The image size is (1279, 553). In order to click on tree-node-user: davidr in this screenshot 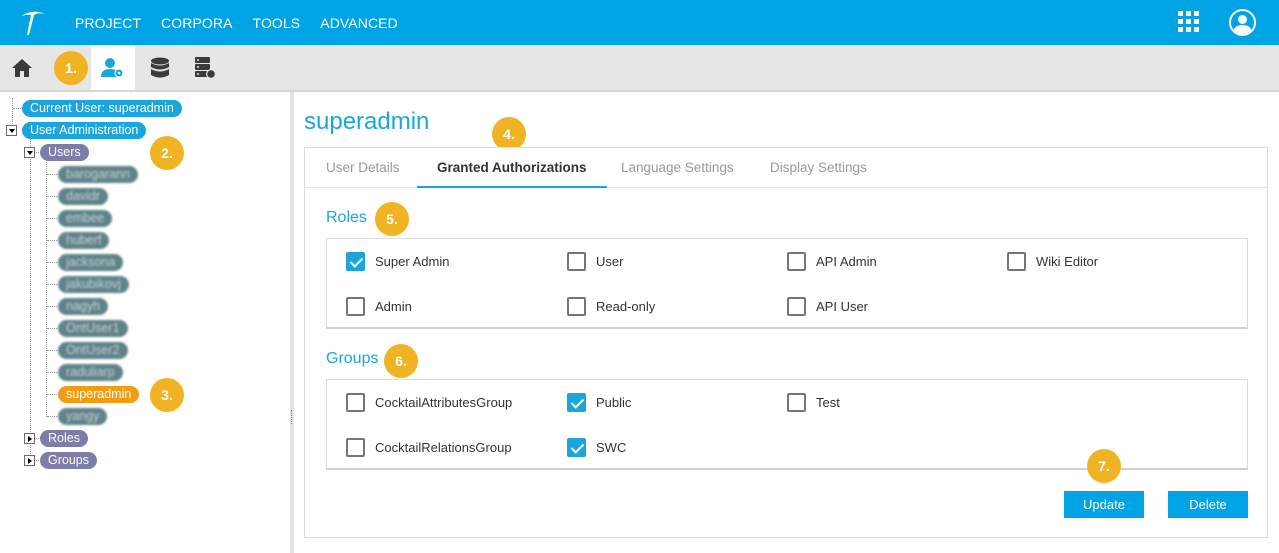, I will do `click(83, 196)`.